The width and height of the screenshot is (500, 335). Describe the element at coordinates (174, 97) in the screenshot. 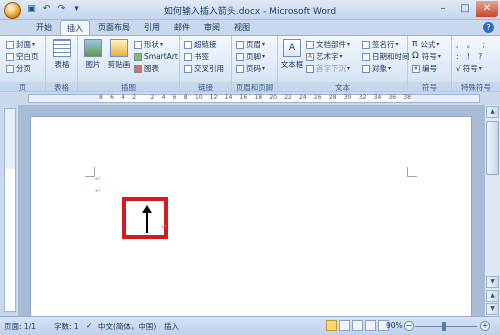

I see `ruler-number: 6` at that location.